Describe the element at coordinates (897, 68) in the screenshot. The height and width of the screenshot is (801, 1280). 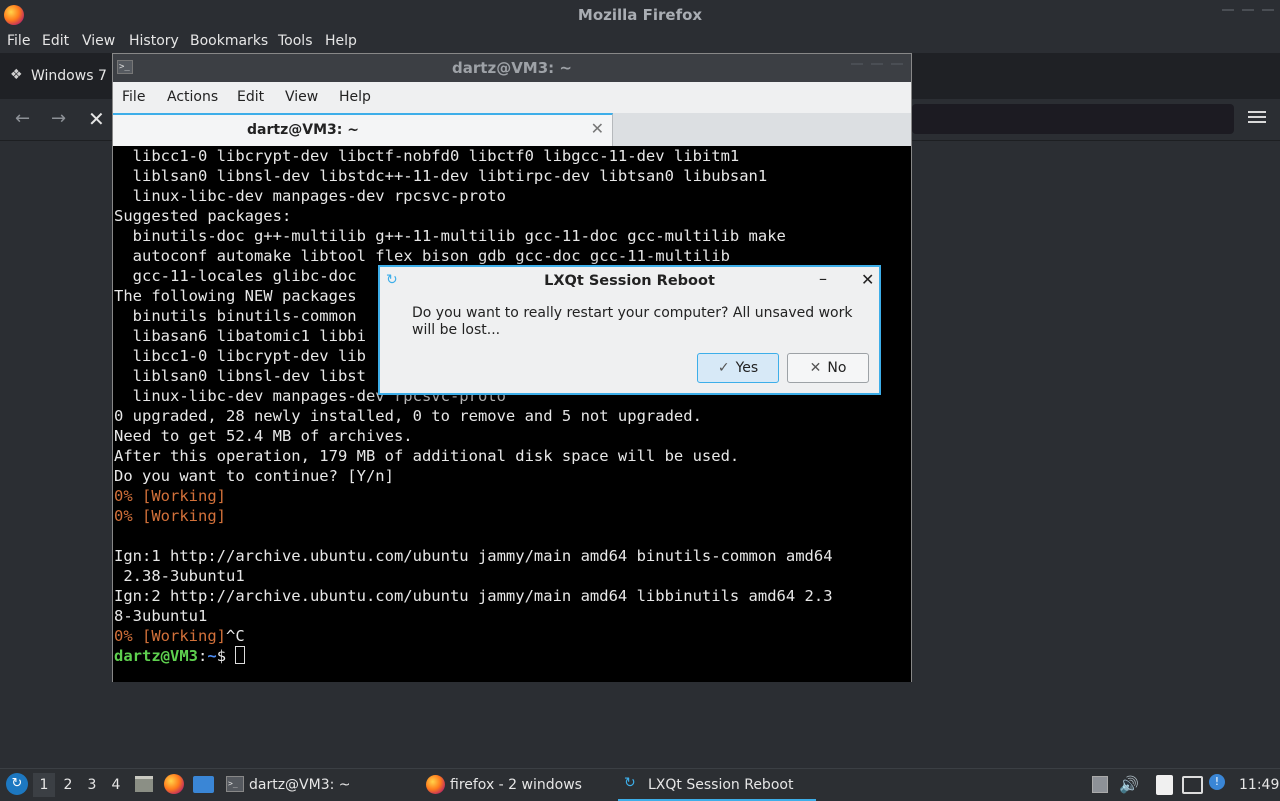
I see `terminal-close-icon` at that location.